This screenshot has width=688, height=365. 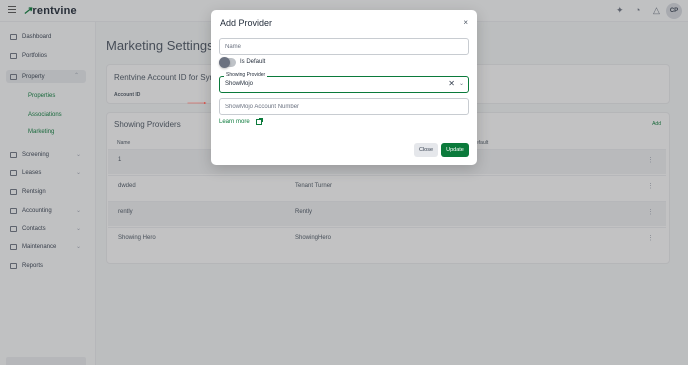 I want to click on close-icon: ×, so click(x=465, y=22).